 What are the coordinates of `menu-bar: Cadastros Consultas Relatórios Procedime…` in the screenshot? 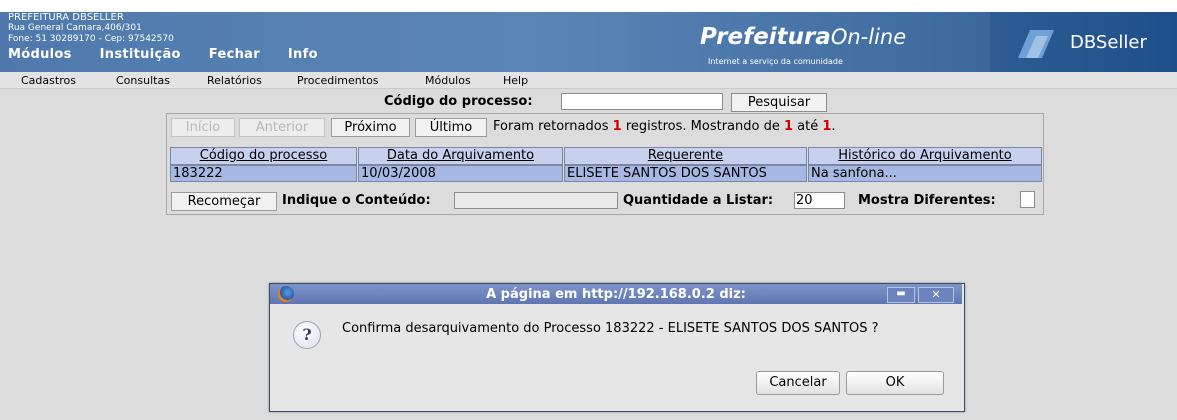 It's located at (588, 80).